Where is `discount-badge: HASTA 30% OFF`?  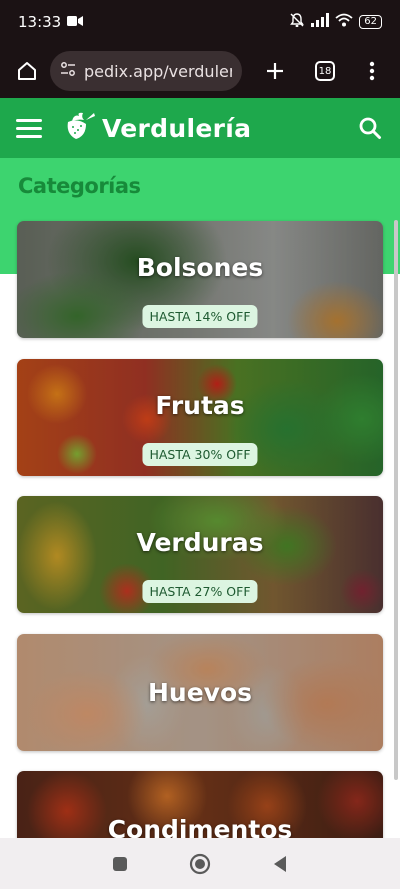 discount-badge: HASTA 30% OFF is located at coordinates (200, 454).